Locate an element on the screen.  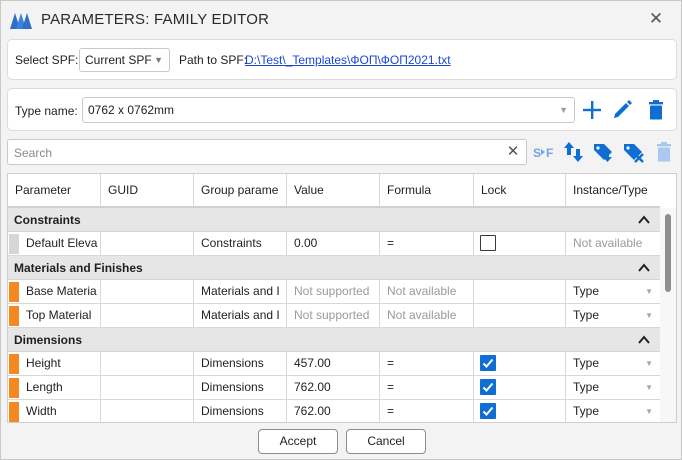
column-header-parameter: Parameter is located at coordinates (54, 190).